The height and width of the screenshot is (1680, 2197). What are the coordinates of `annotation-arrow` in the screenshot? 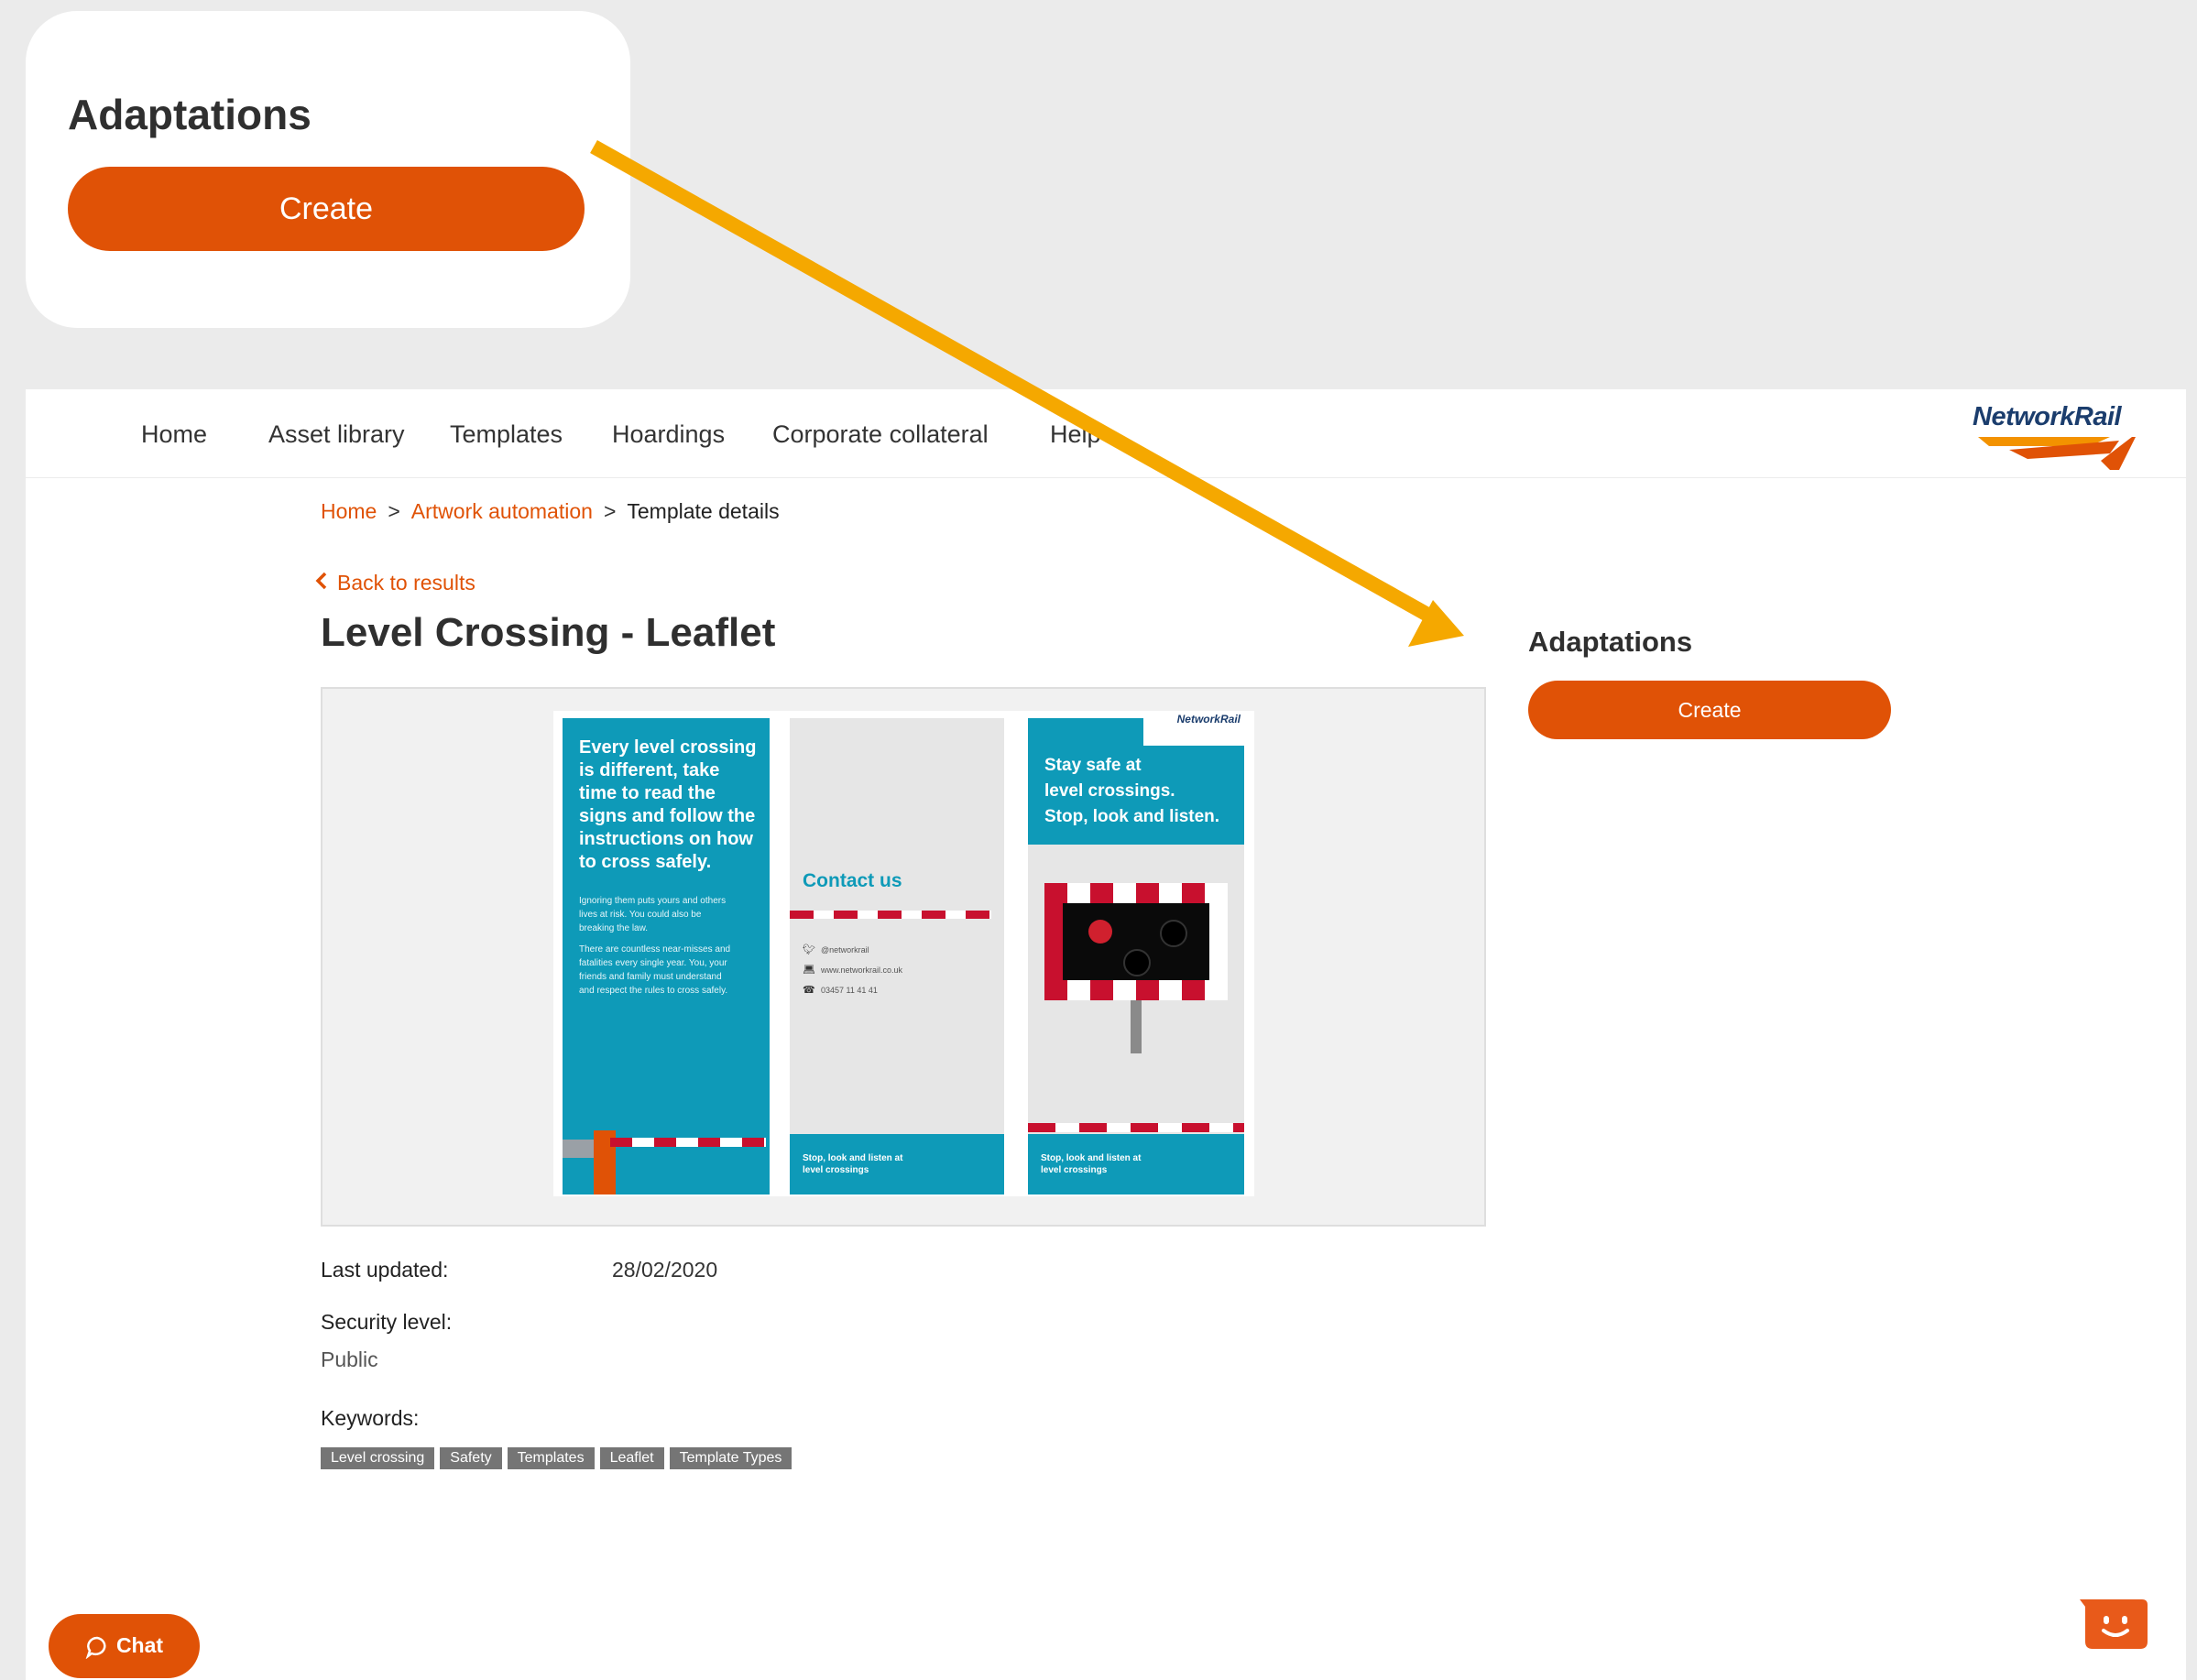 It's located at (1027, 393).